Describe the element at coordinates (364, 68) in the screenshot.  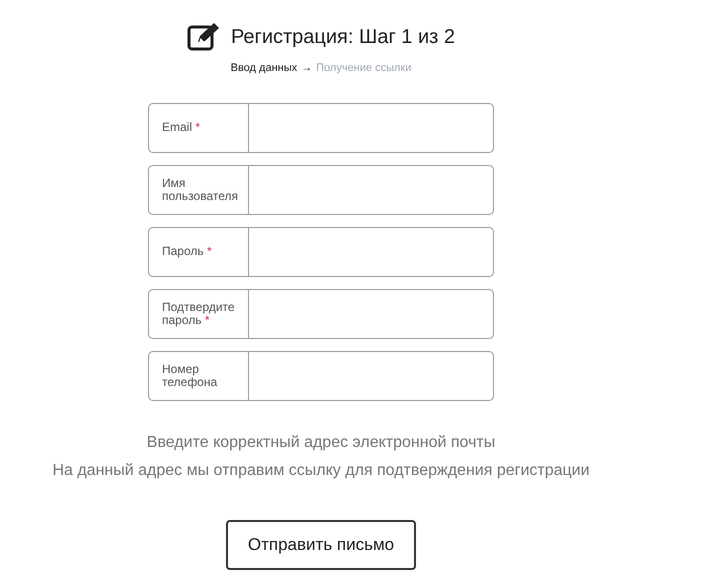
I see `step-label: Получение ссылки` at that location.